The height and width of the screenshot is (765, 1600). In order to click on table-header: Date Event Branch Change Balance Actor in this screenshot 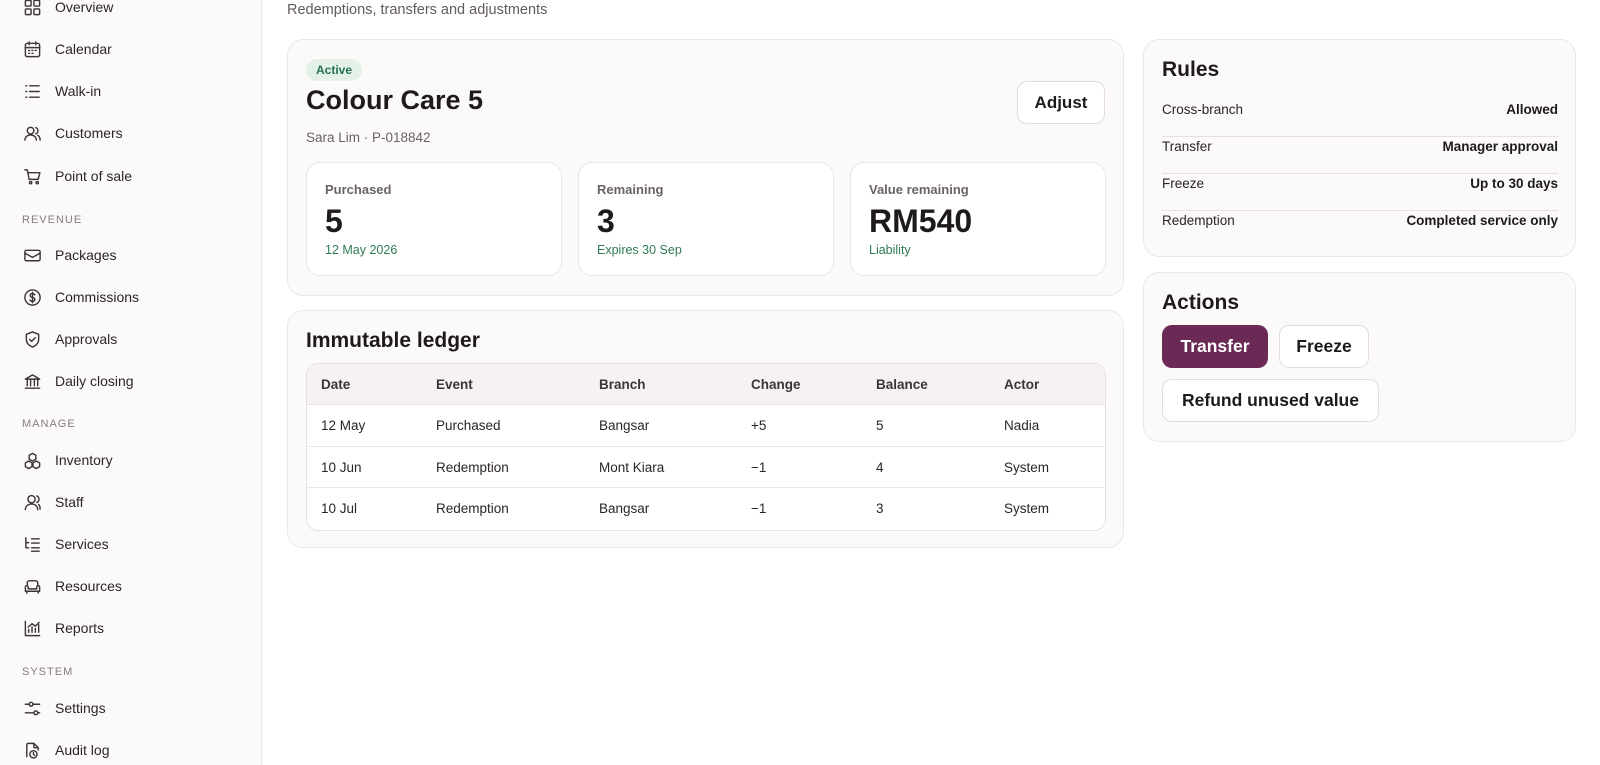, I will do `click(706, 384)`.